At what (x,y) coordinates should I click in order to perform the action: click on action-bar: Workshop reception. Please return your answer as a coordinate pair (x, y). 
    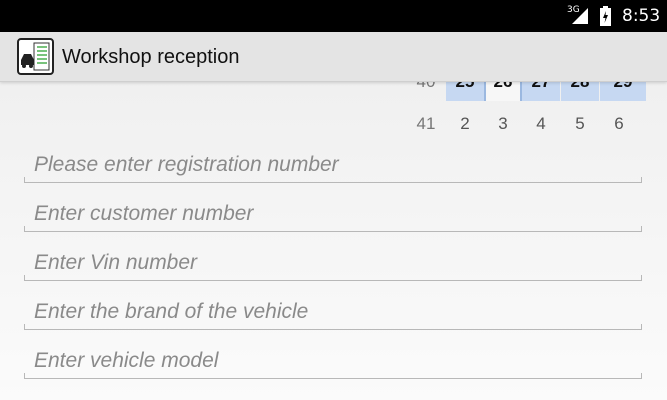
    Looking at the image, I should click on (333, 57).